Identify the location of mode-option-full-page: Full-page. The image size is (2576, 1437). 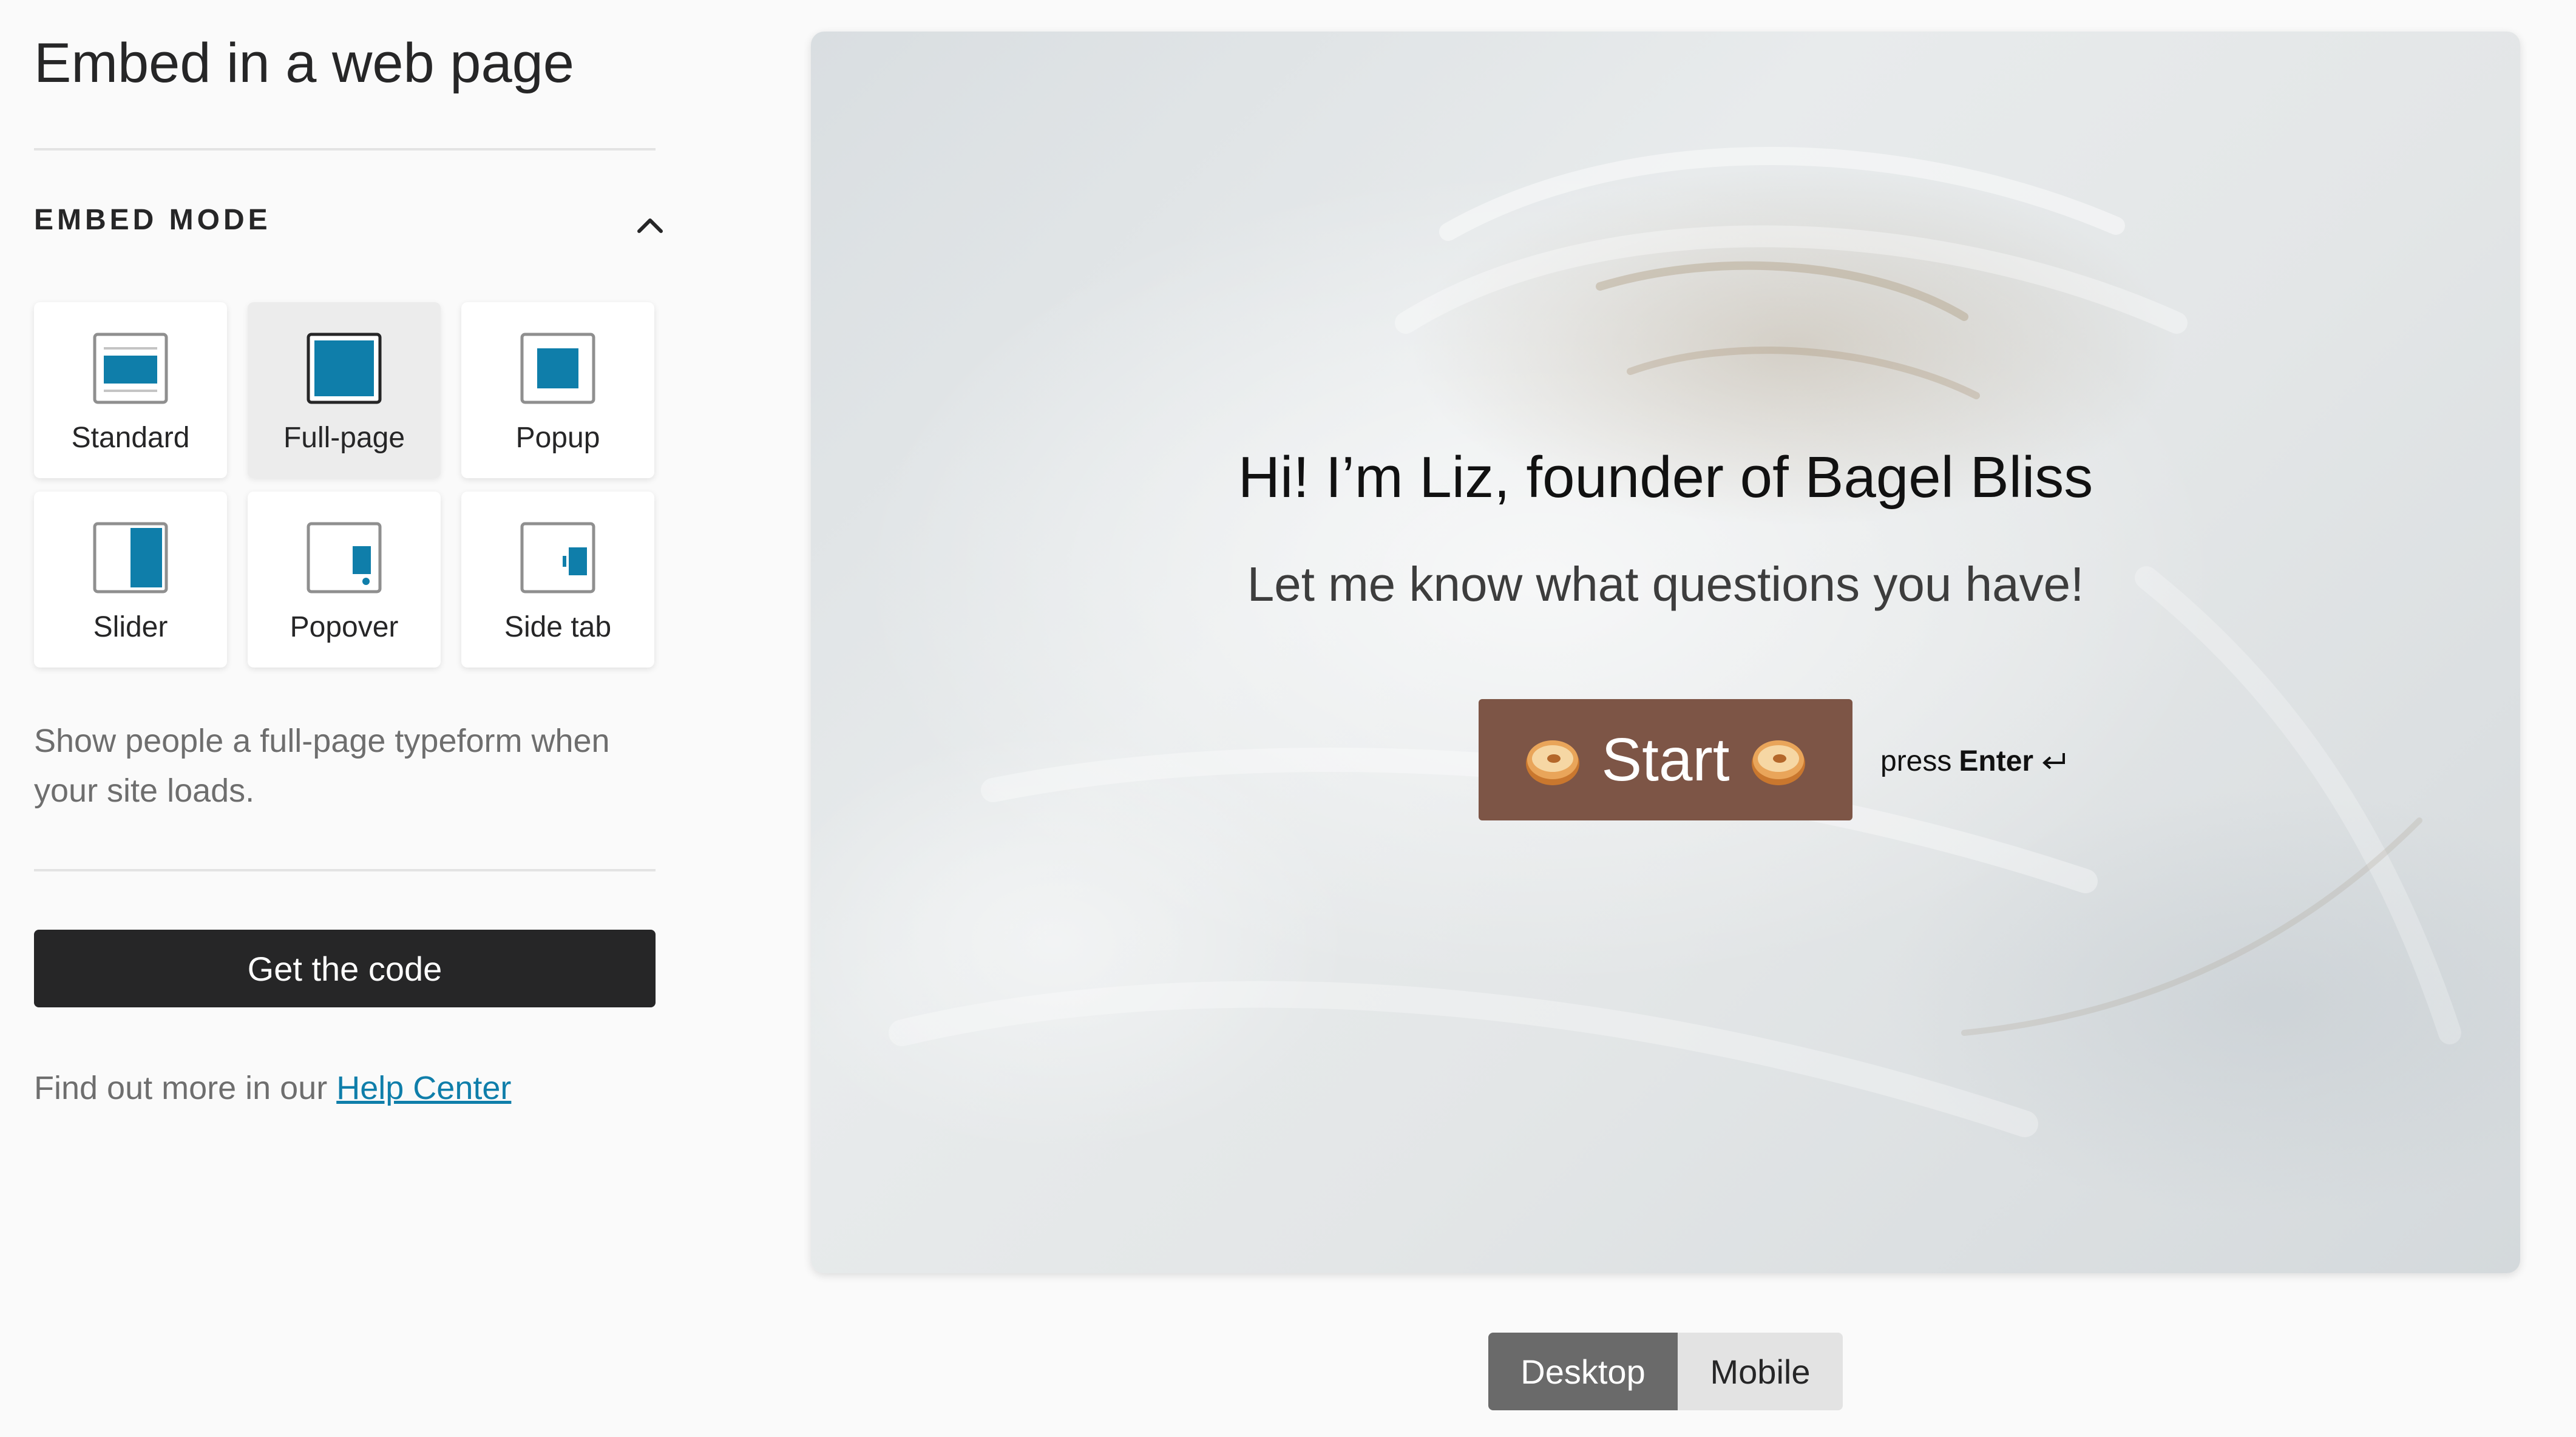
(344, 390).